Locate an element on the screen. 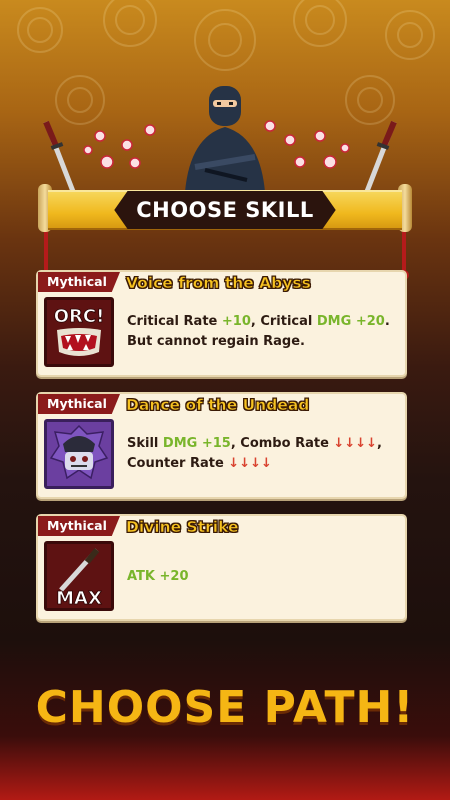 The height and width of the screenshot is (800, 450). skill-name: Divine Strike is located at coordinates (182, 527).